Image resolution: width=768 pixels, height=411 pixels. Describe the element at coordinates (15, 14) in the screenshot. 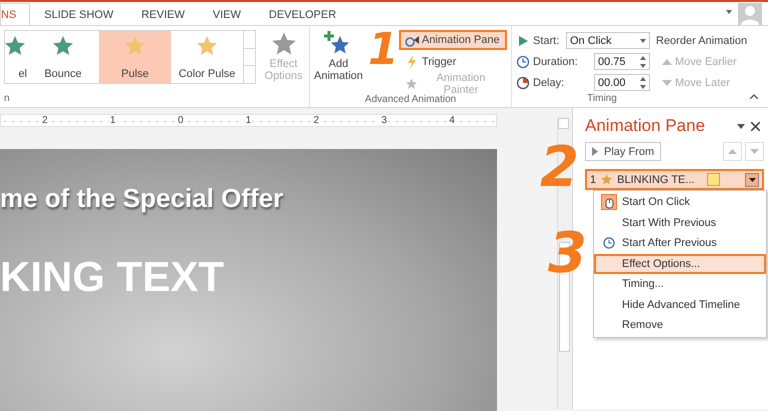

I see `ribbon-tab: NS` at that location.